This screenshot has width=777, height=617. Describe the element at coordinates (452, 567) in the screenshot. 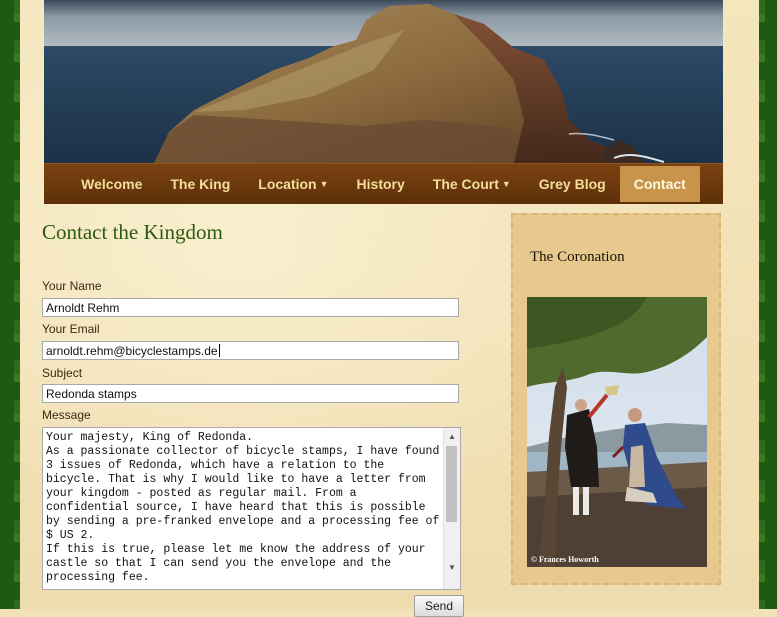

I see `scroll-down-icon: ▼` at that location.